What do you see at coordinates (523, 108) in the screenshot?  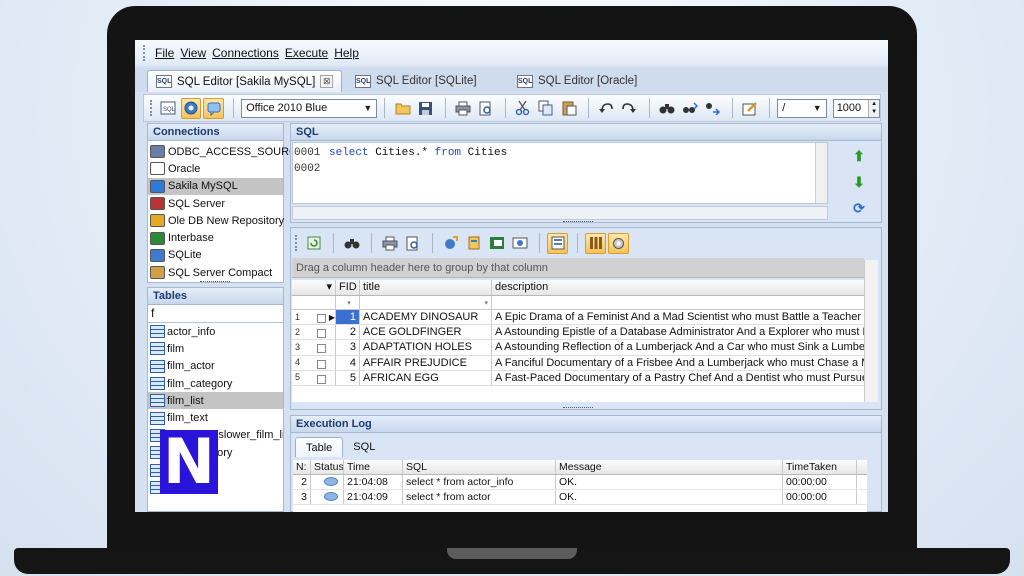 I see `cut-button` at bounding box center [523, 108].